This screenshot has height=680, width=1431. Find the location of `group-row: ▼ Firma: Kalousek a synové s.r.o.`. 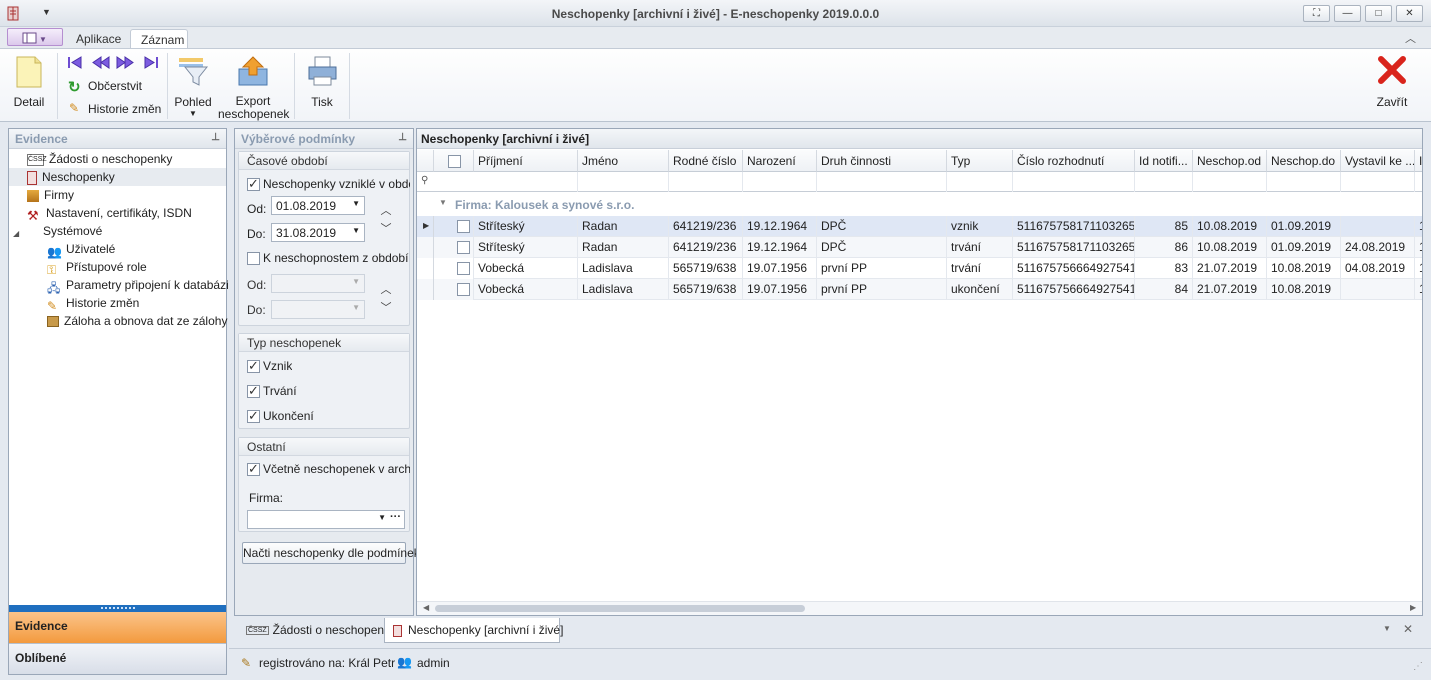

group-row: ▼ Firma: Kalousek a synové s.r.o. is located at coordinates (919, 205).